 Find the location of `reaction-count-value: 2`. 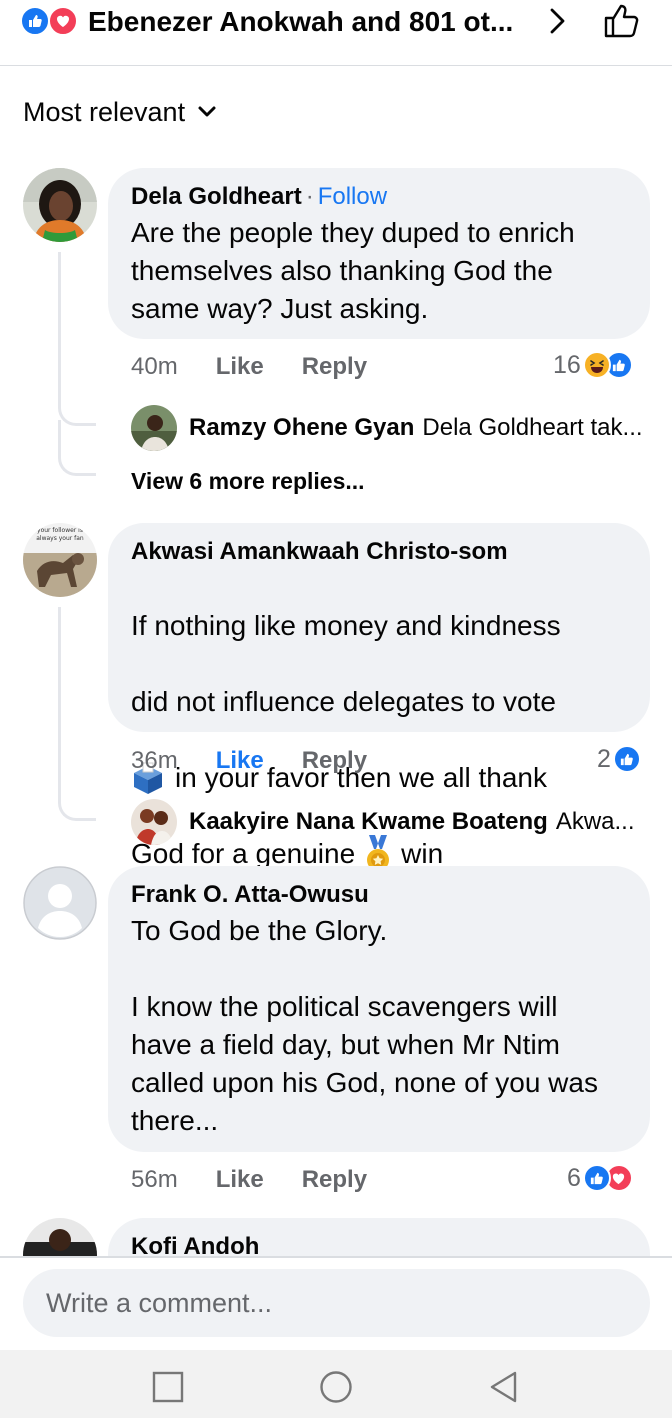

reaction-count-value: 2 is located at coordinates (604, 759).